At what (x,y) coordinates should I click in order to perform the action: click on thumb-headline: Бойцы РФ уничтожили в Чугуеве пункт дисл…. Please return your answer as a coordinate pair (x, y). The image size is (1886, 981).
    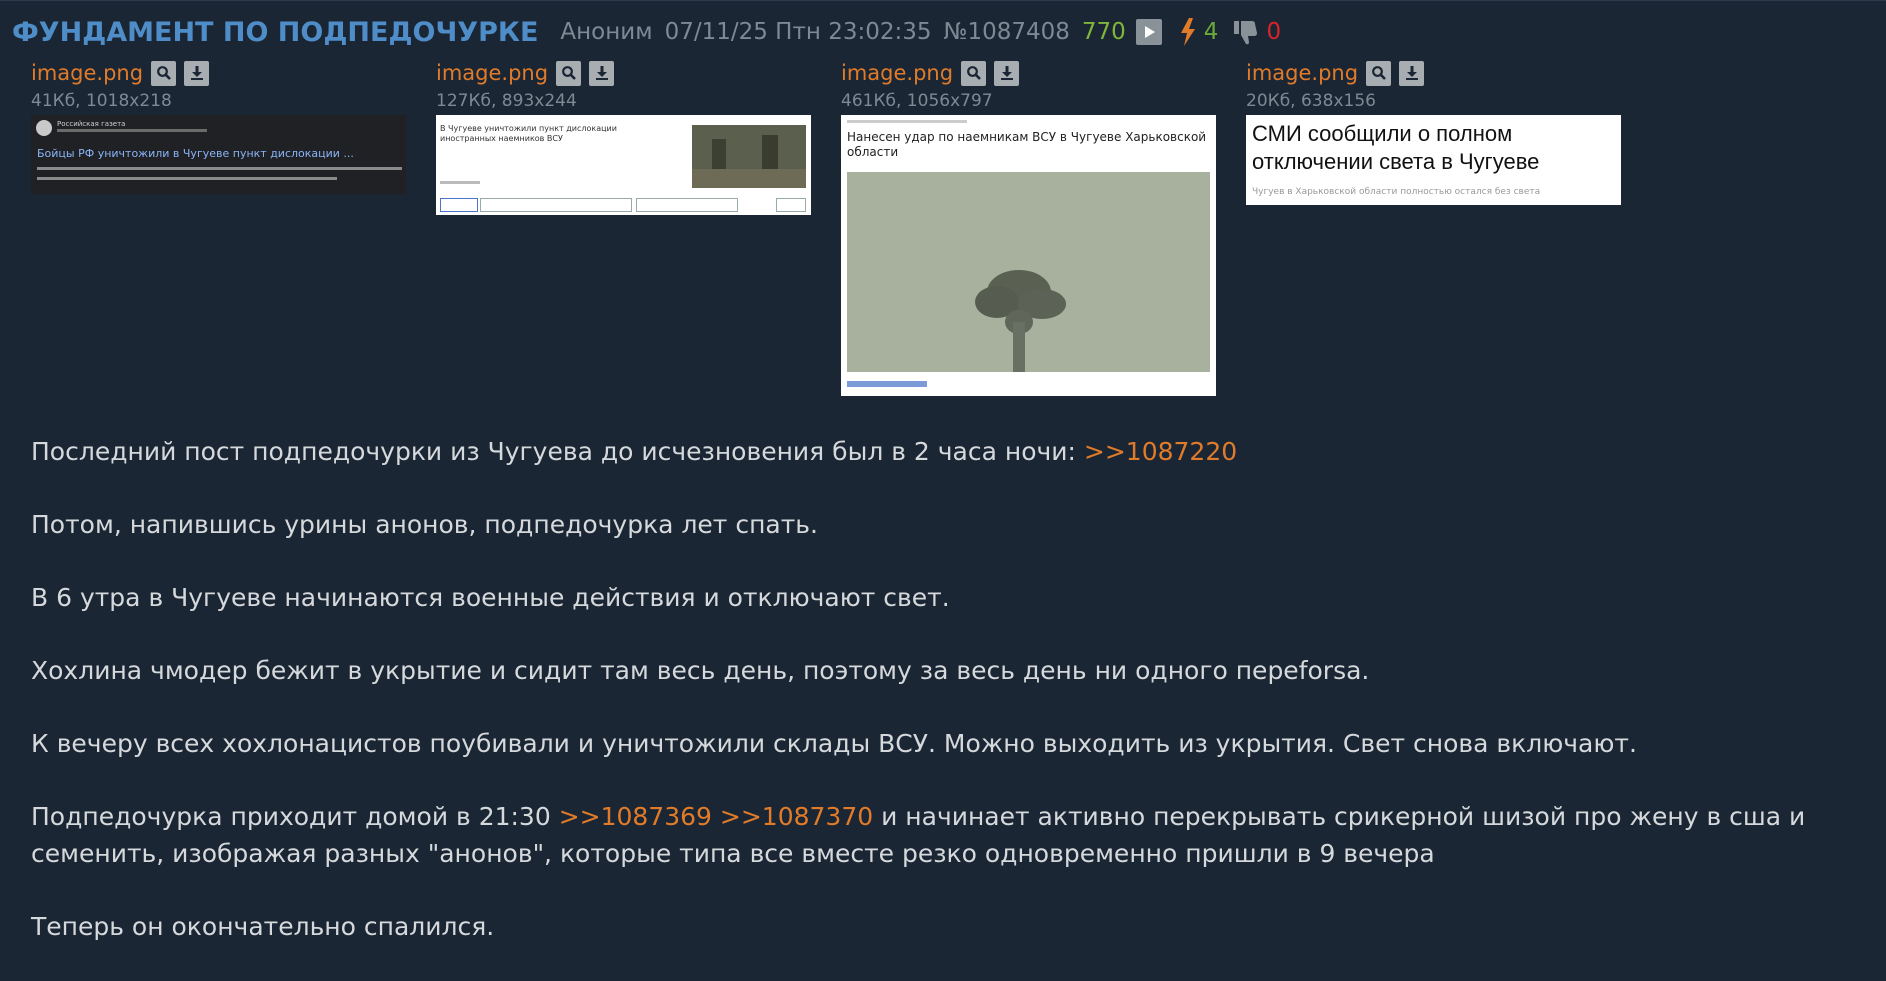
    Looking at the image, I should click on (195, 153).